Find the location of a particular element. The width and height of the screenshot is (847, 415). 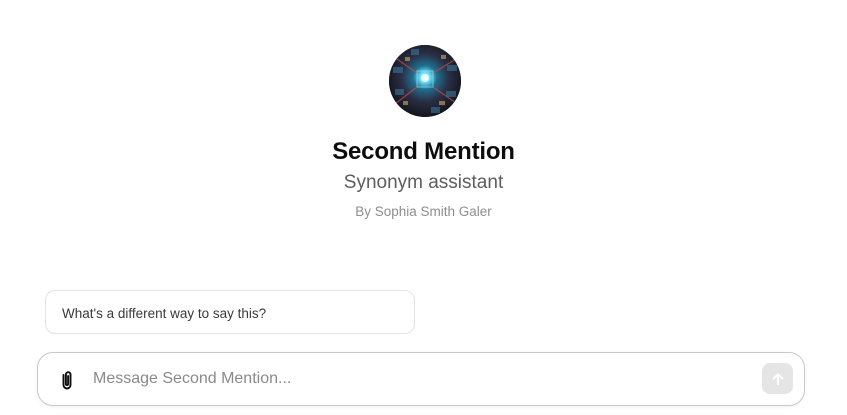

attach-file-button is located at coordinates (67, 380).